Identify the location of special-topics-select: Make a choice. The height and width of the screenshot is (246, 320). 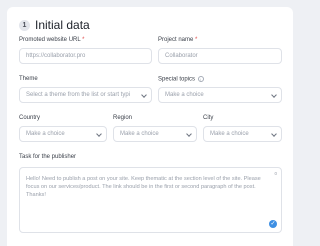
(220, 95).